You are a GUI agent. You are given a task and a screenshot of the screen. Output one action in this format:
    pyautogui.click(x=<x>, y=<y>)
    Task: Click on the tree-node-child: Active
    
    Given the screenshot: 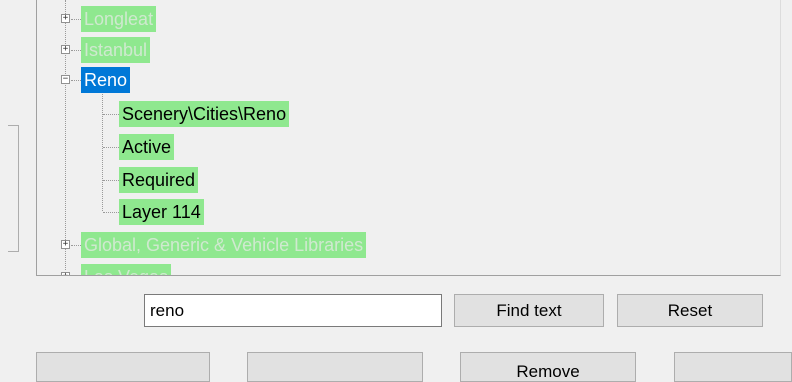 What is the action you would take?
    pyautogui.click(x=237, y=147)
    